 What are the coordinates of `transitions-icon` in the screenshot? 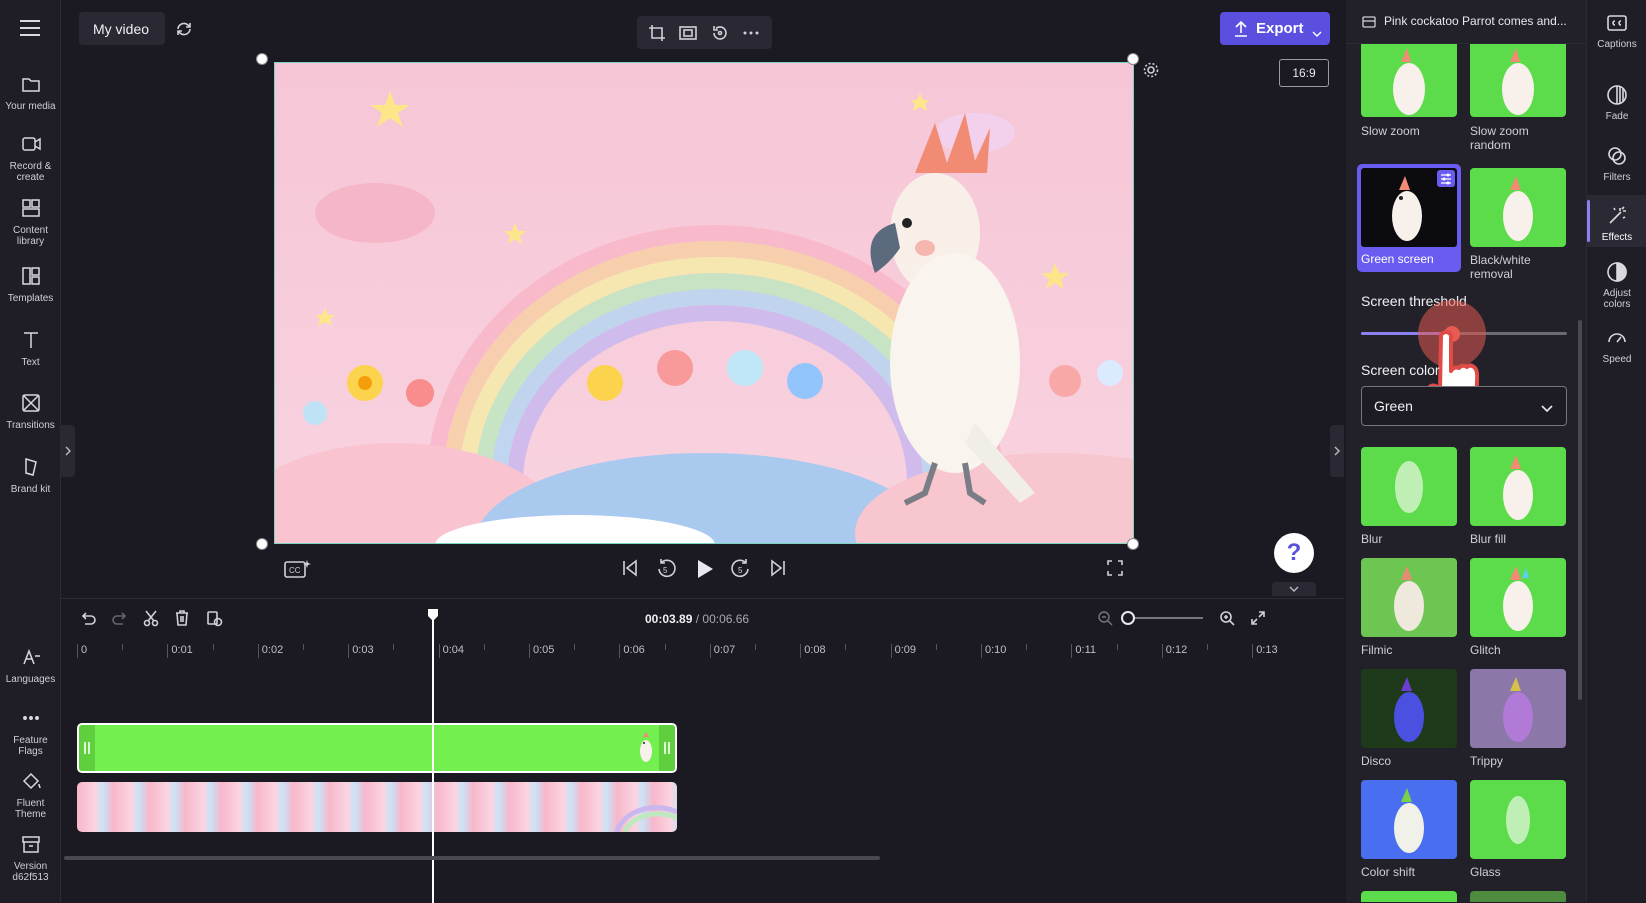 It's located at (31, 403).